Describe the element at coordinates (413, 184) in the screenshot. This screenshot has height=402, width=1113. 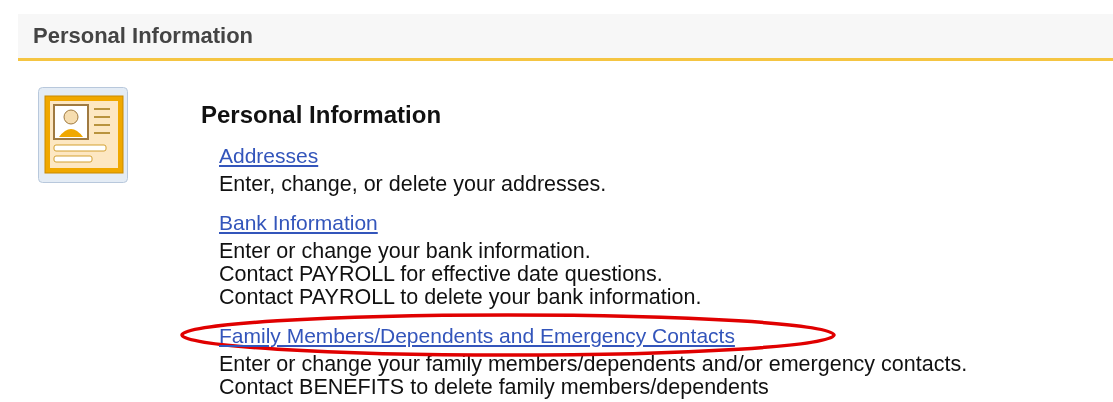
I see `description-text: Enter, change, or delete your addresses.` at that location.